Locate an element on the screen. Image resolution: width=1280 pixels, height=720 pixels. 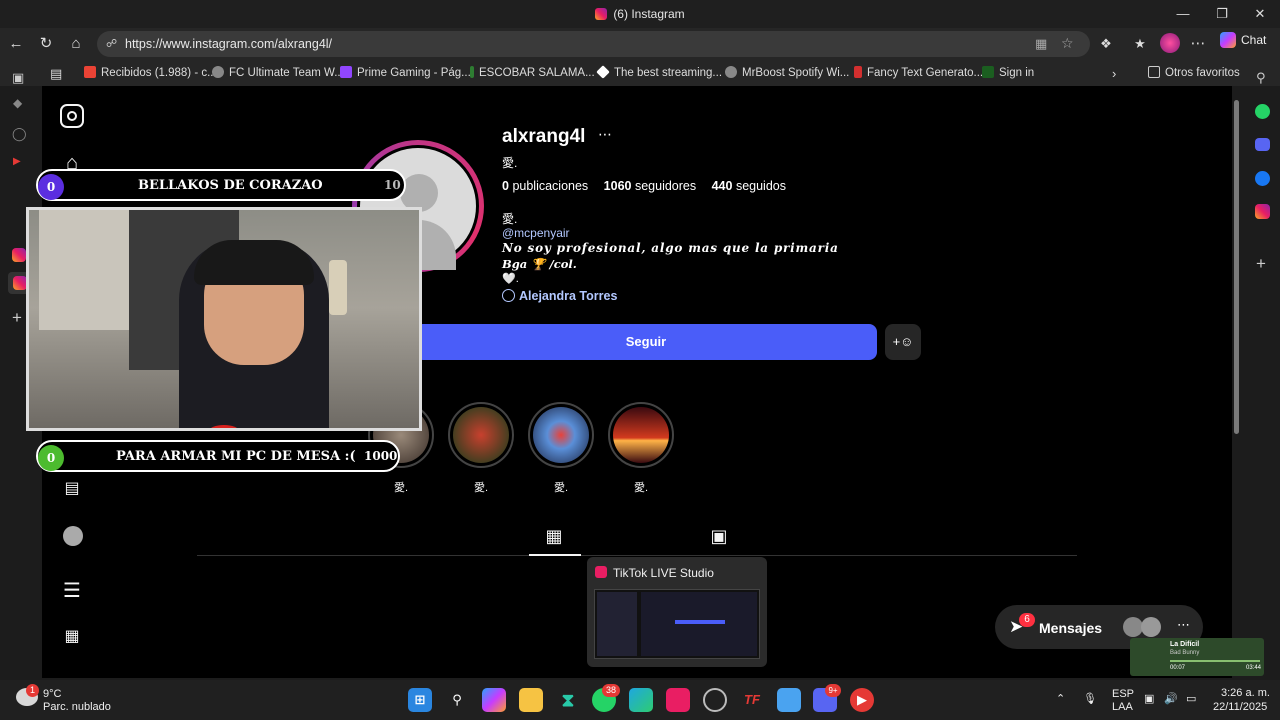
file-explorer-icon is located at coordinates (531, 700).